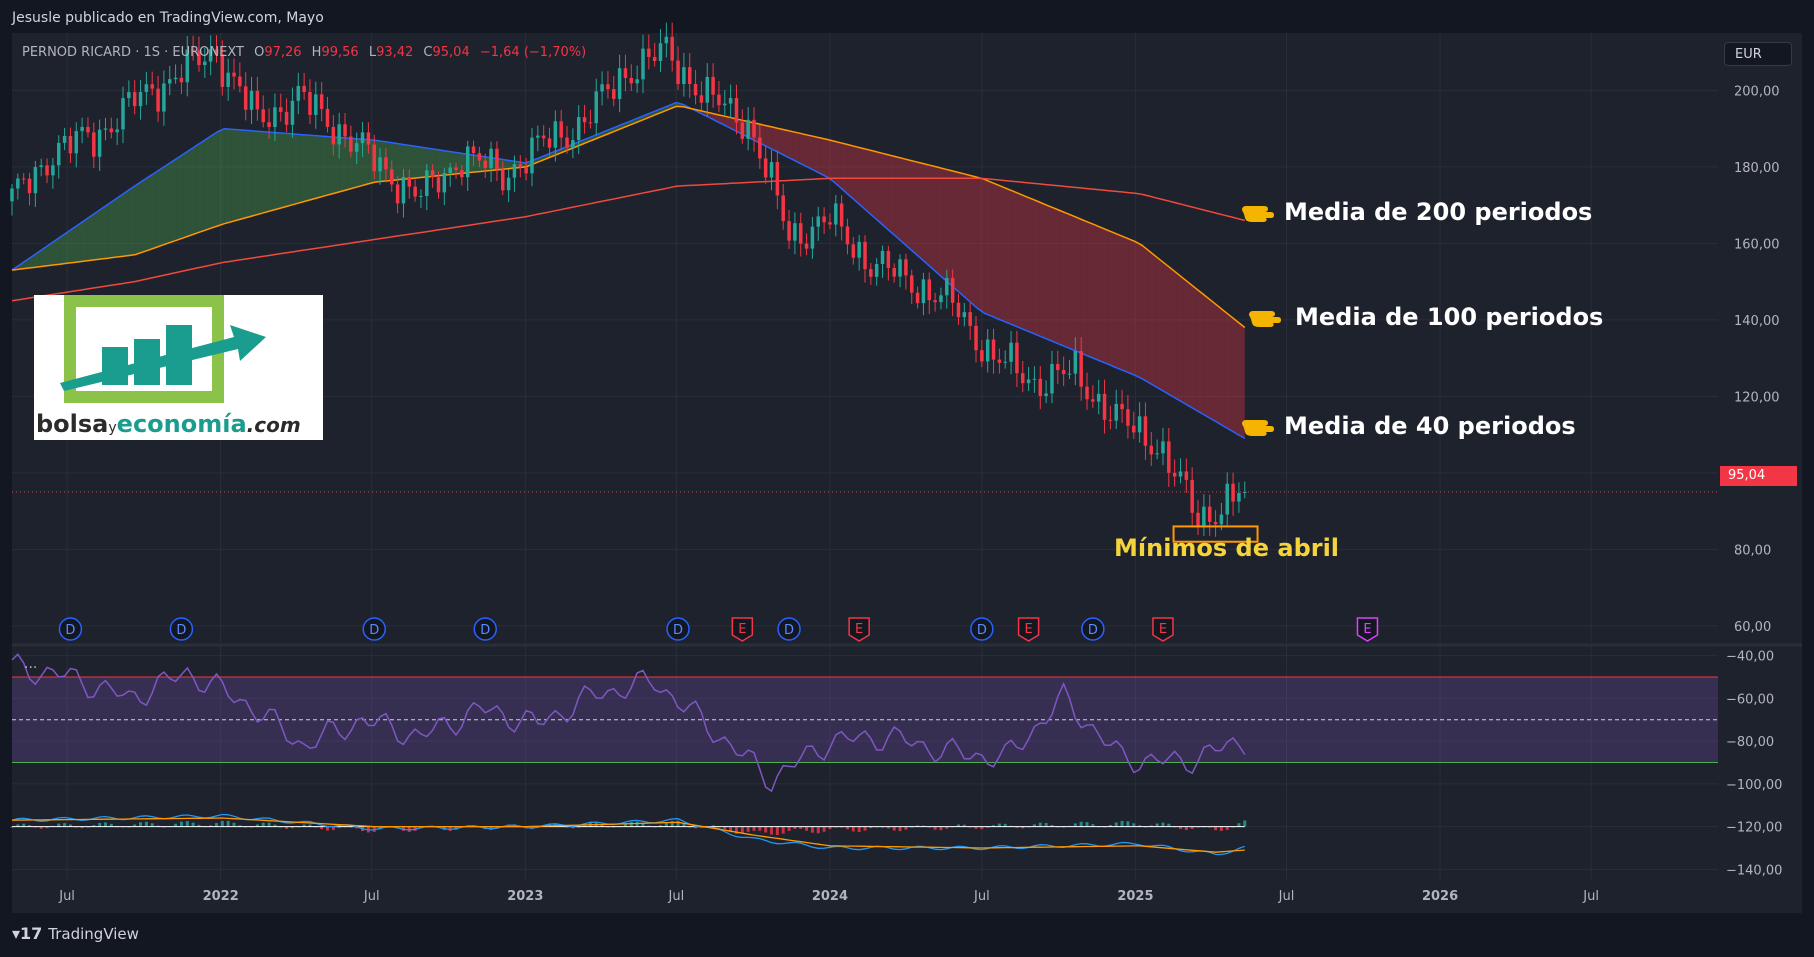 The image size is (1814, 957). What do you see at coordinates (30, 668) in the screenshot?
I see `indicator-menu-icon: ···` at bounding box center [30, 668].